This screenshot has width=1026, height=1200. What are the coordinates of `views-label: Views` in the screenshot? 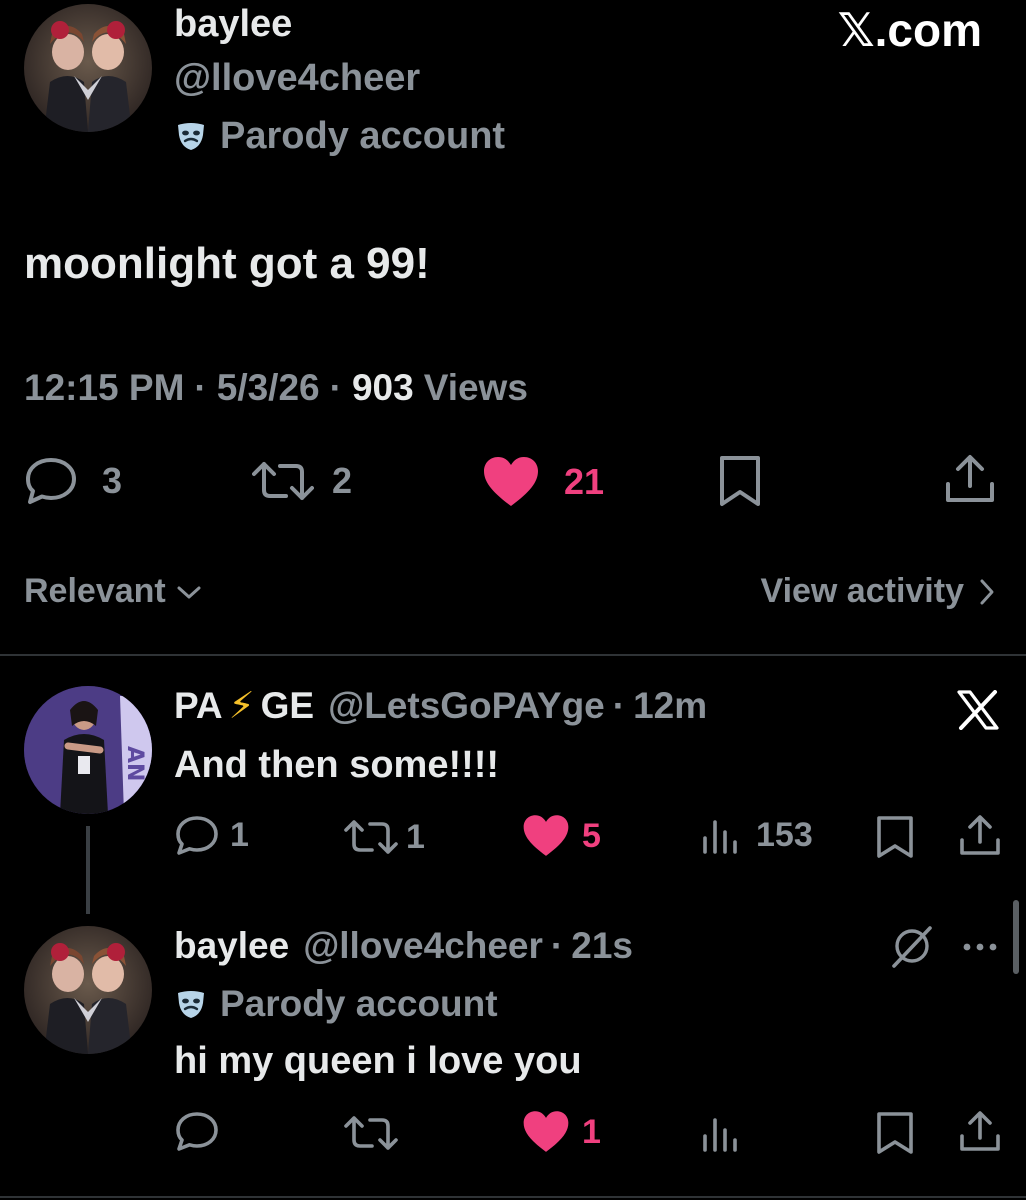 It's located at (476, 388).